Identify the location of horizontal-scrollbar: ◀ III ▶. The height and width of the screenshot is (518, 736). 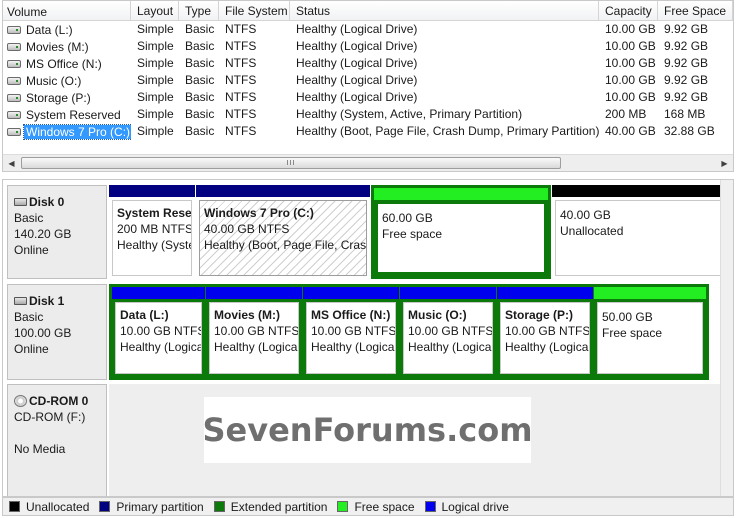
(368, 162).